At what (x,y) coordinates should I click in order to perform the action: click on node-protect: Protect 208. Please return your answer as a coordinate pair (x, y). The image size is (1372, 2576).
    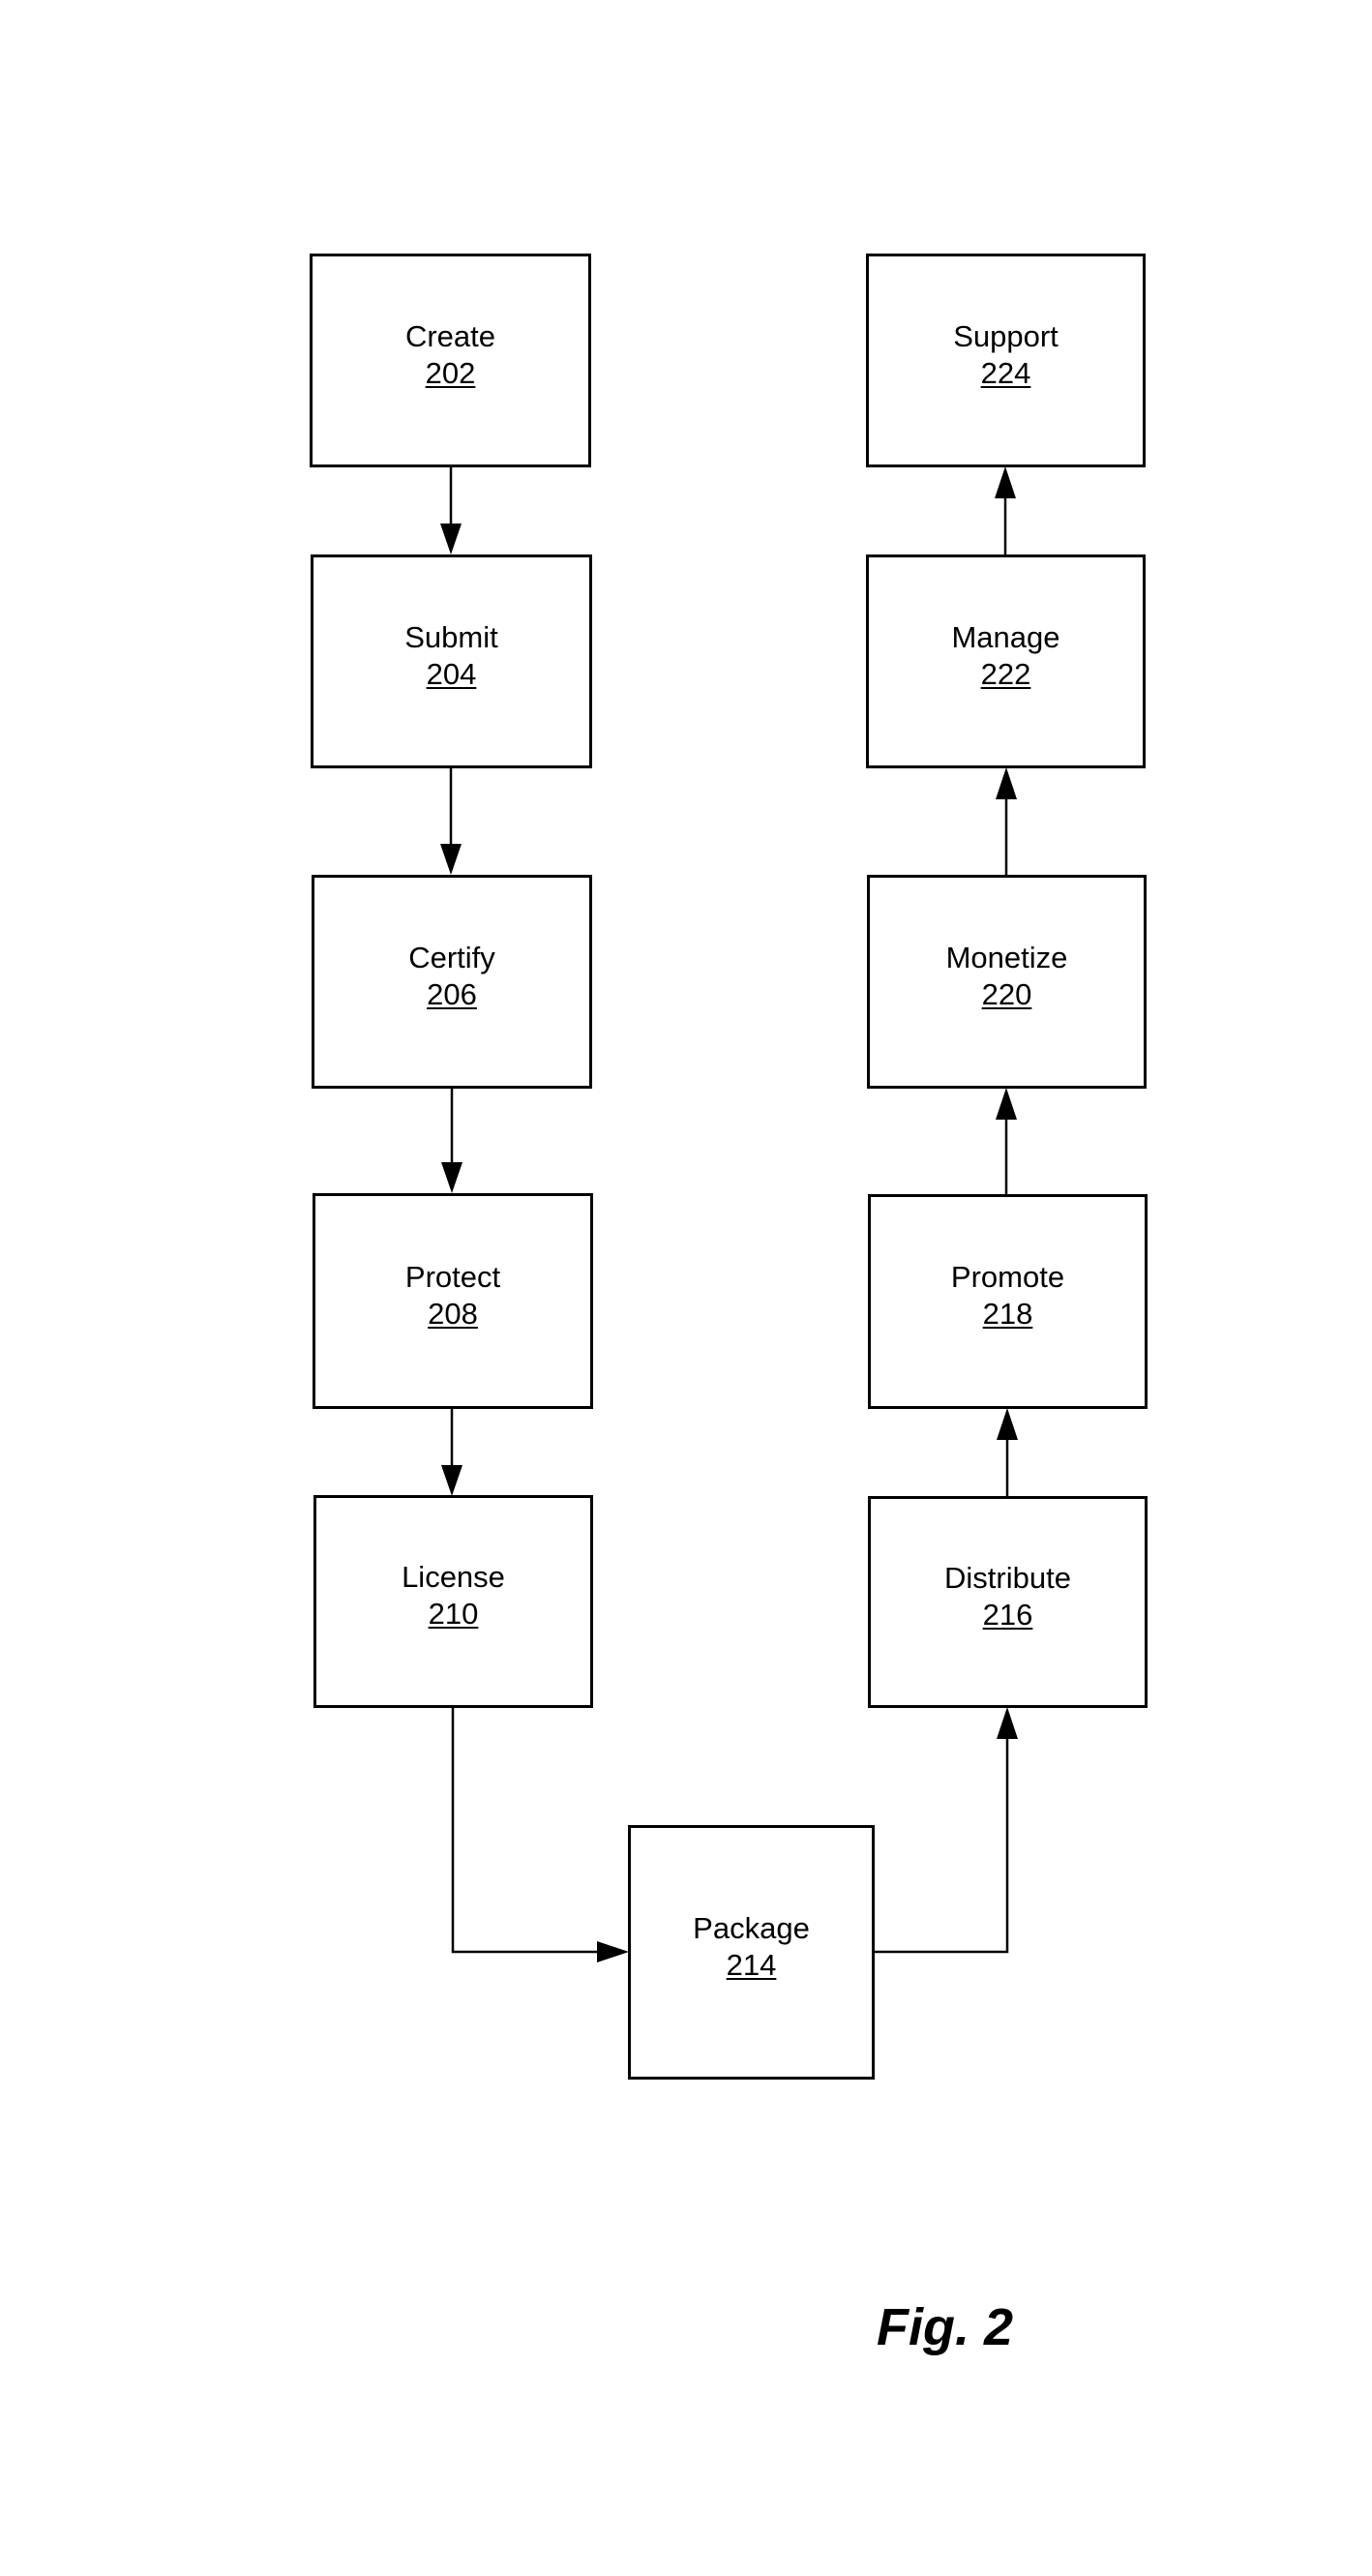
    Looking at the image, I should click on (453, 1301).